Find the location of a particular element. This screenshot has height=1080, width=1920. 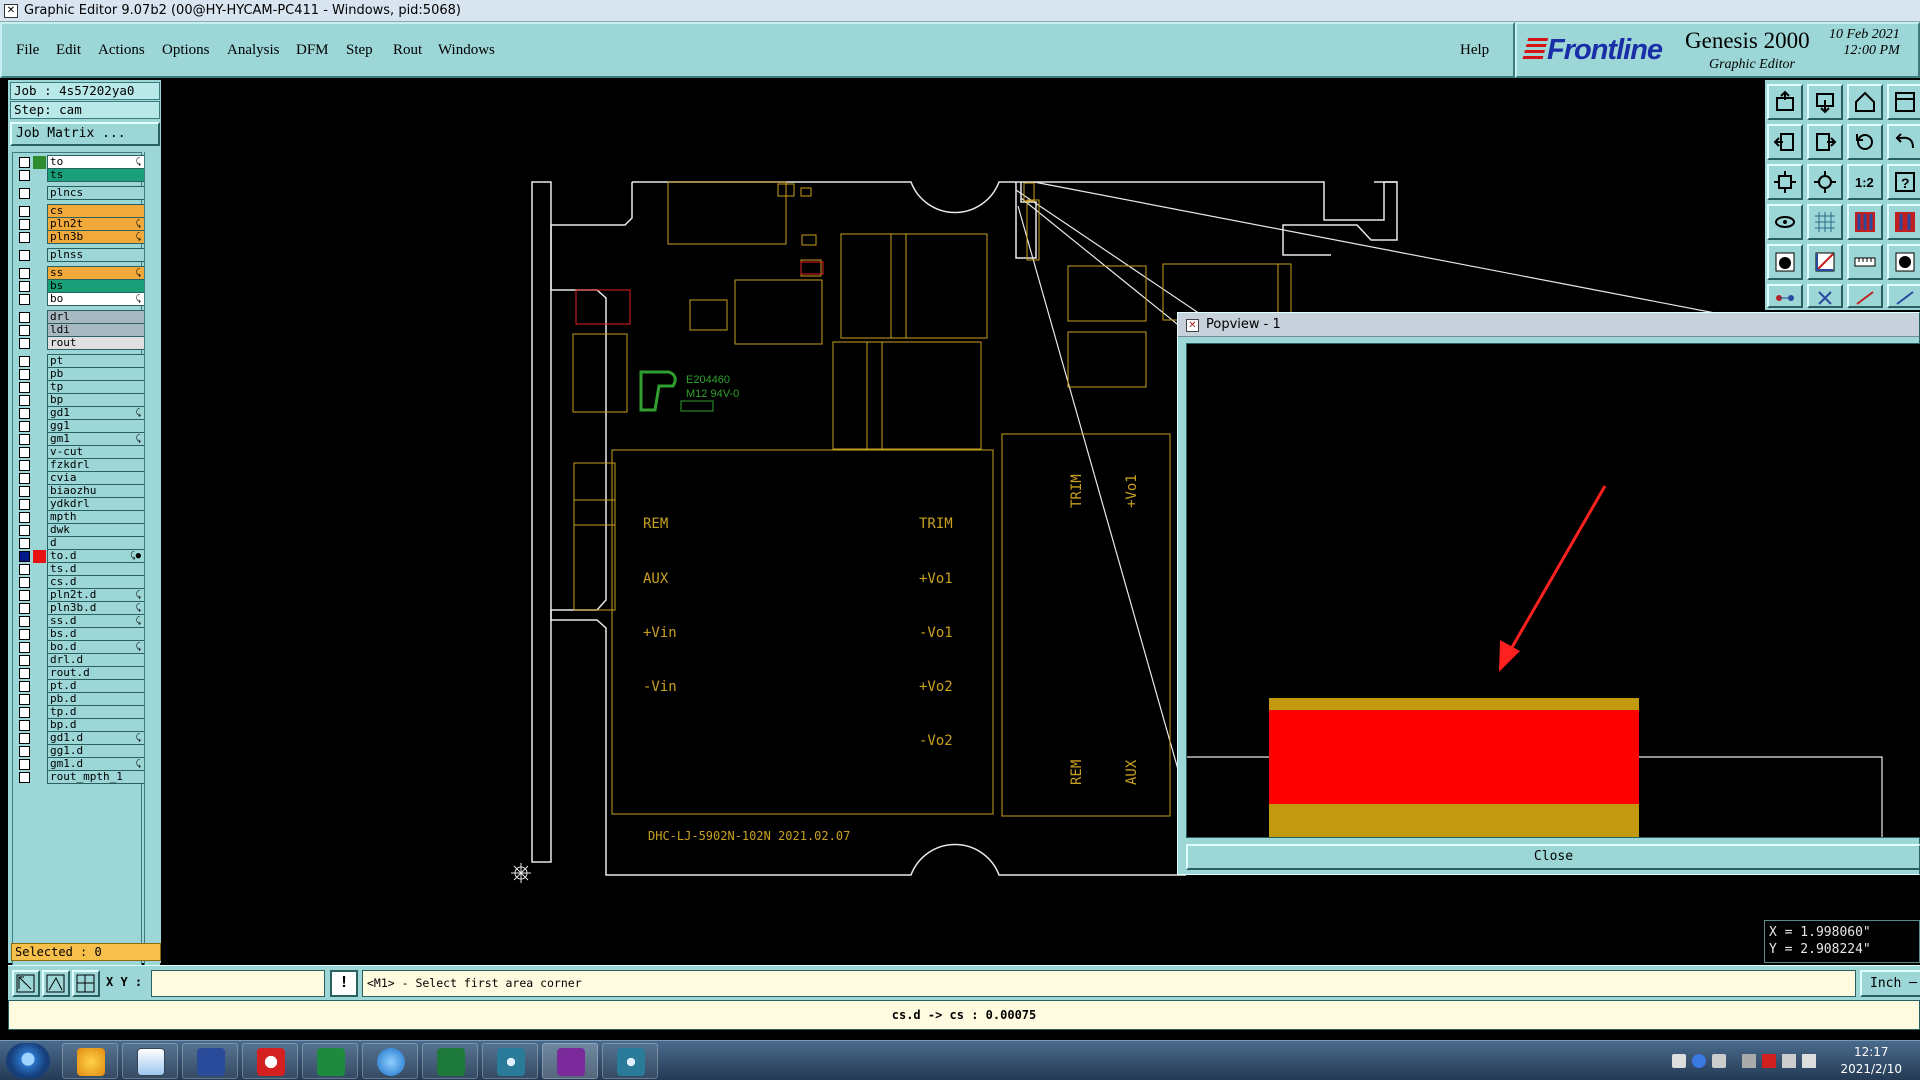

tray-volume-icon is located at coordinates (1809, 1061).